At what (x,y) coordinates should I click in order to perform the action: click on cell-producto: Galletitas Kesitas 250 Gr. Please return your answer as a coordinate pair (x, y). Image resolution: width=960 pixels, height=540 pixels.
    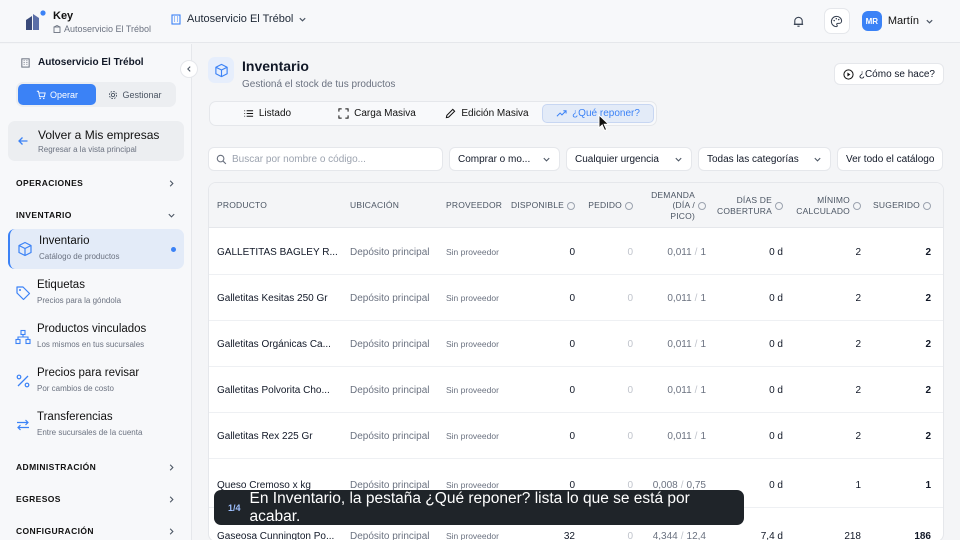
    Looking at the image, I should click on (279, 298).